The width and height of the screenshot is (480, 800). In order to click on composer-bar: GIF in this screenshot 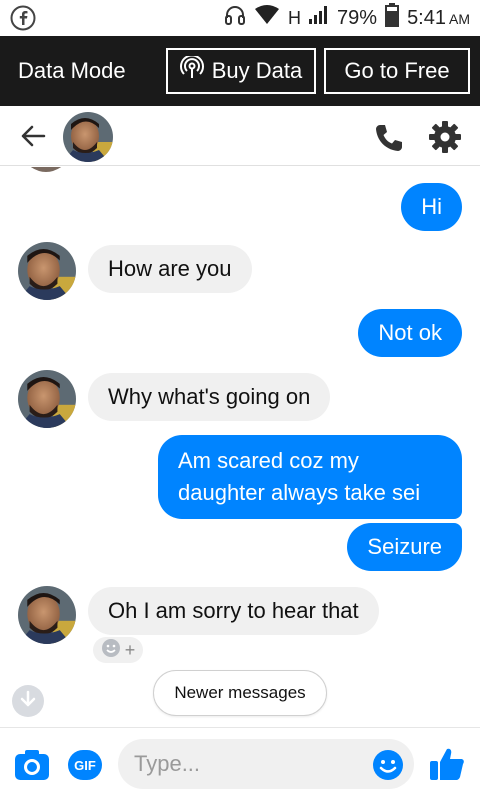, I will do `click(240, 763)`.